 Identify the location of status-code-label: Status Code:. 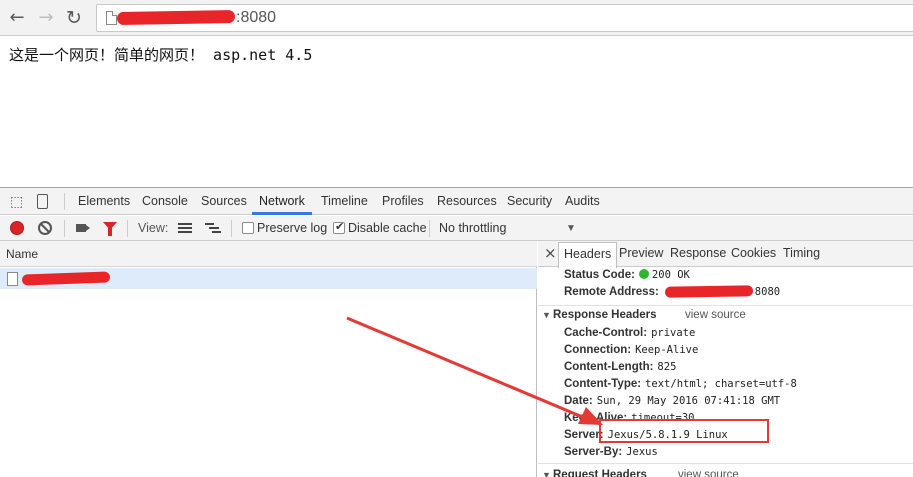
(599, 275).